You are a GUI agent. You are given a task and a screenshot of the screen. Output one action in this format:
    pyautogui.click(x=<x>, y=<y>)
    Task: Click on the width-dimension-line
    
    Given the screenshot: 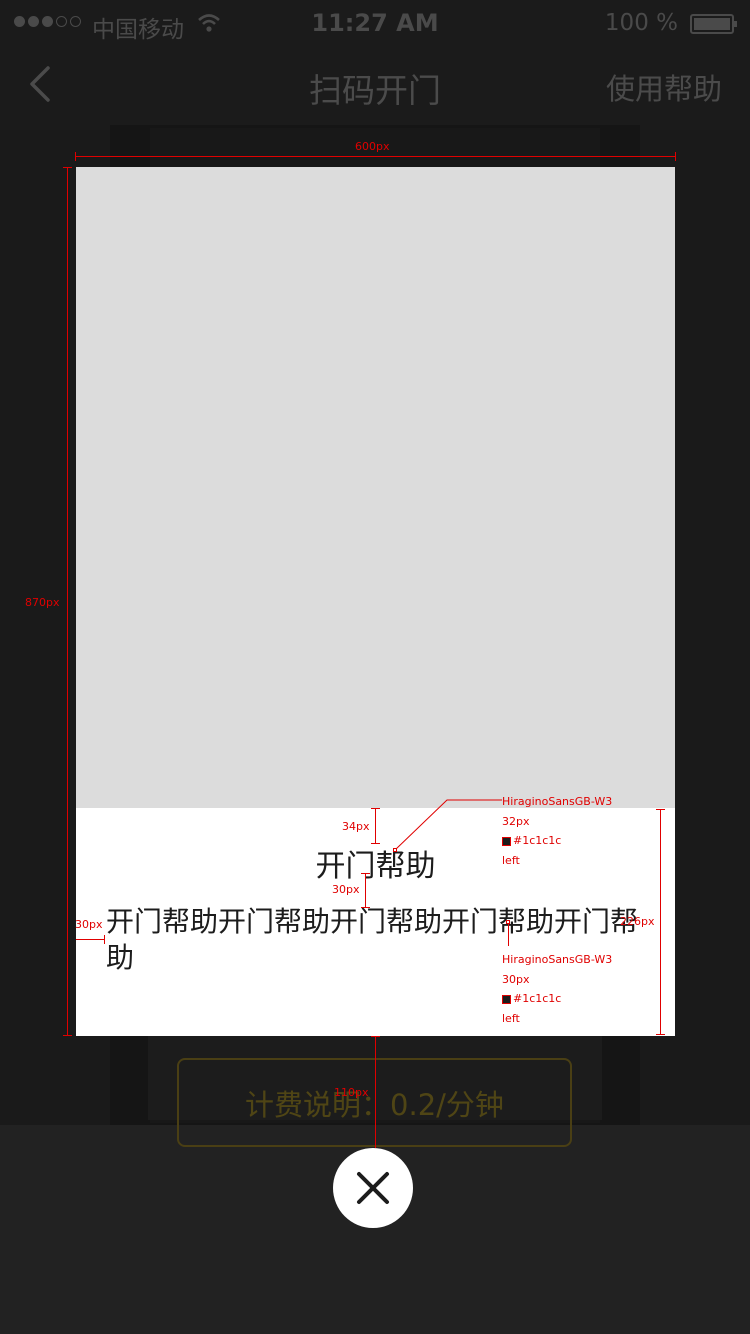 What is the action you would take?
    pyautogui.click(x=375, y=156)
    